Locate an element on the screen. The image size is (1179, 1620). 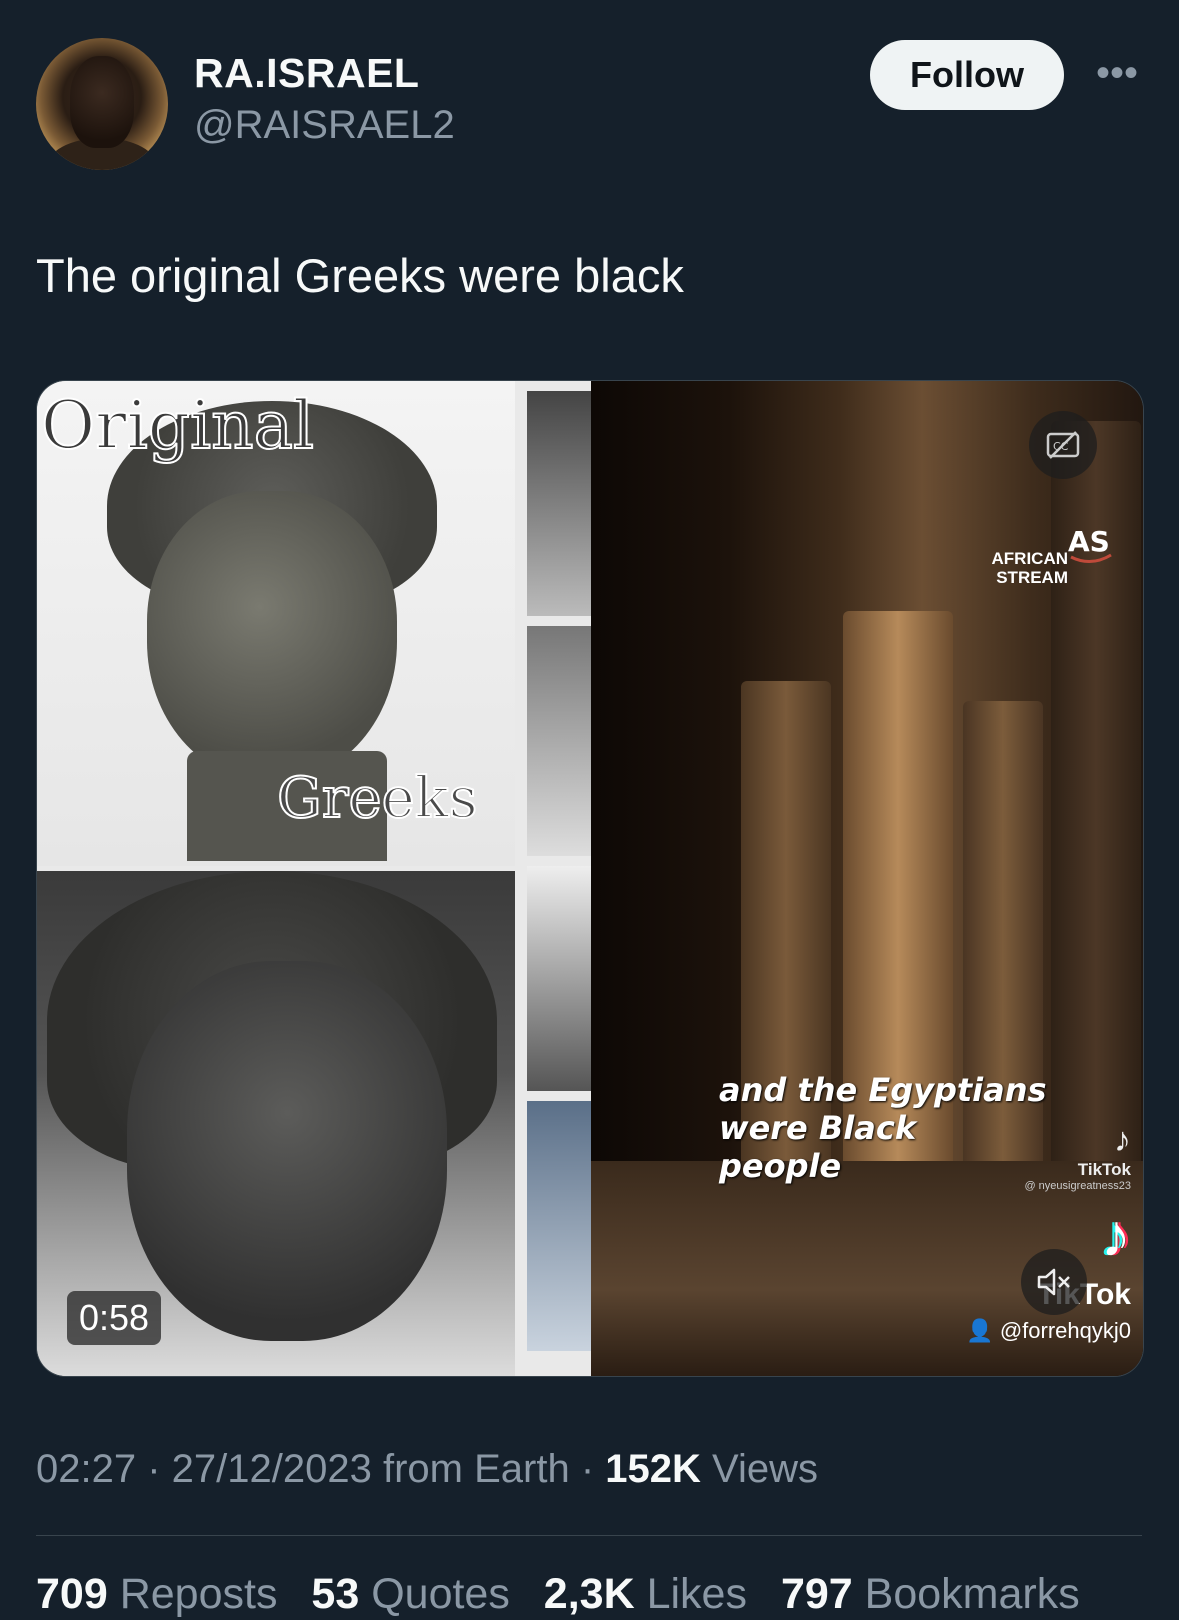
likes-stat: 2,3K Likes is located at coordinates (645, 1594).